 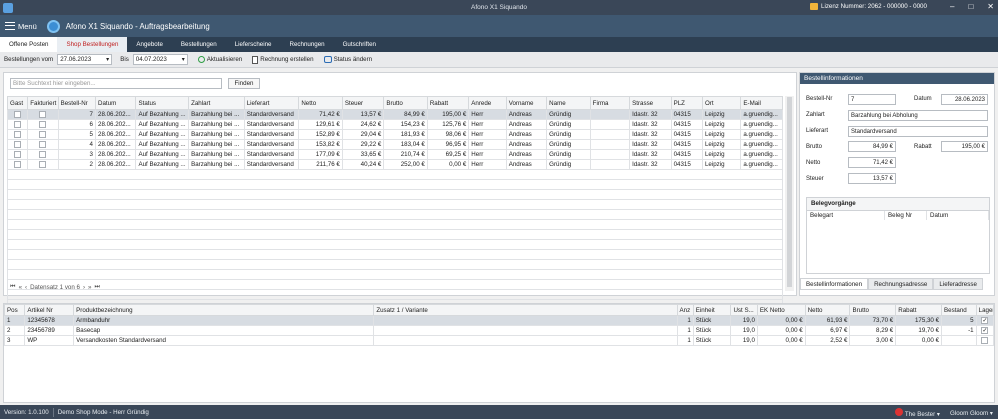 What do you see at coordinates (568, 103) in the screenshot?
I see `column-header: Name` at bounding box center [568, 103].